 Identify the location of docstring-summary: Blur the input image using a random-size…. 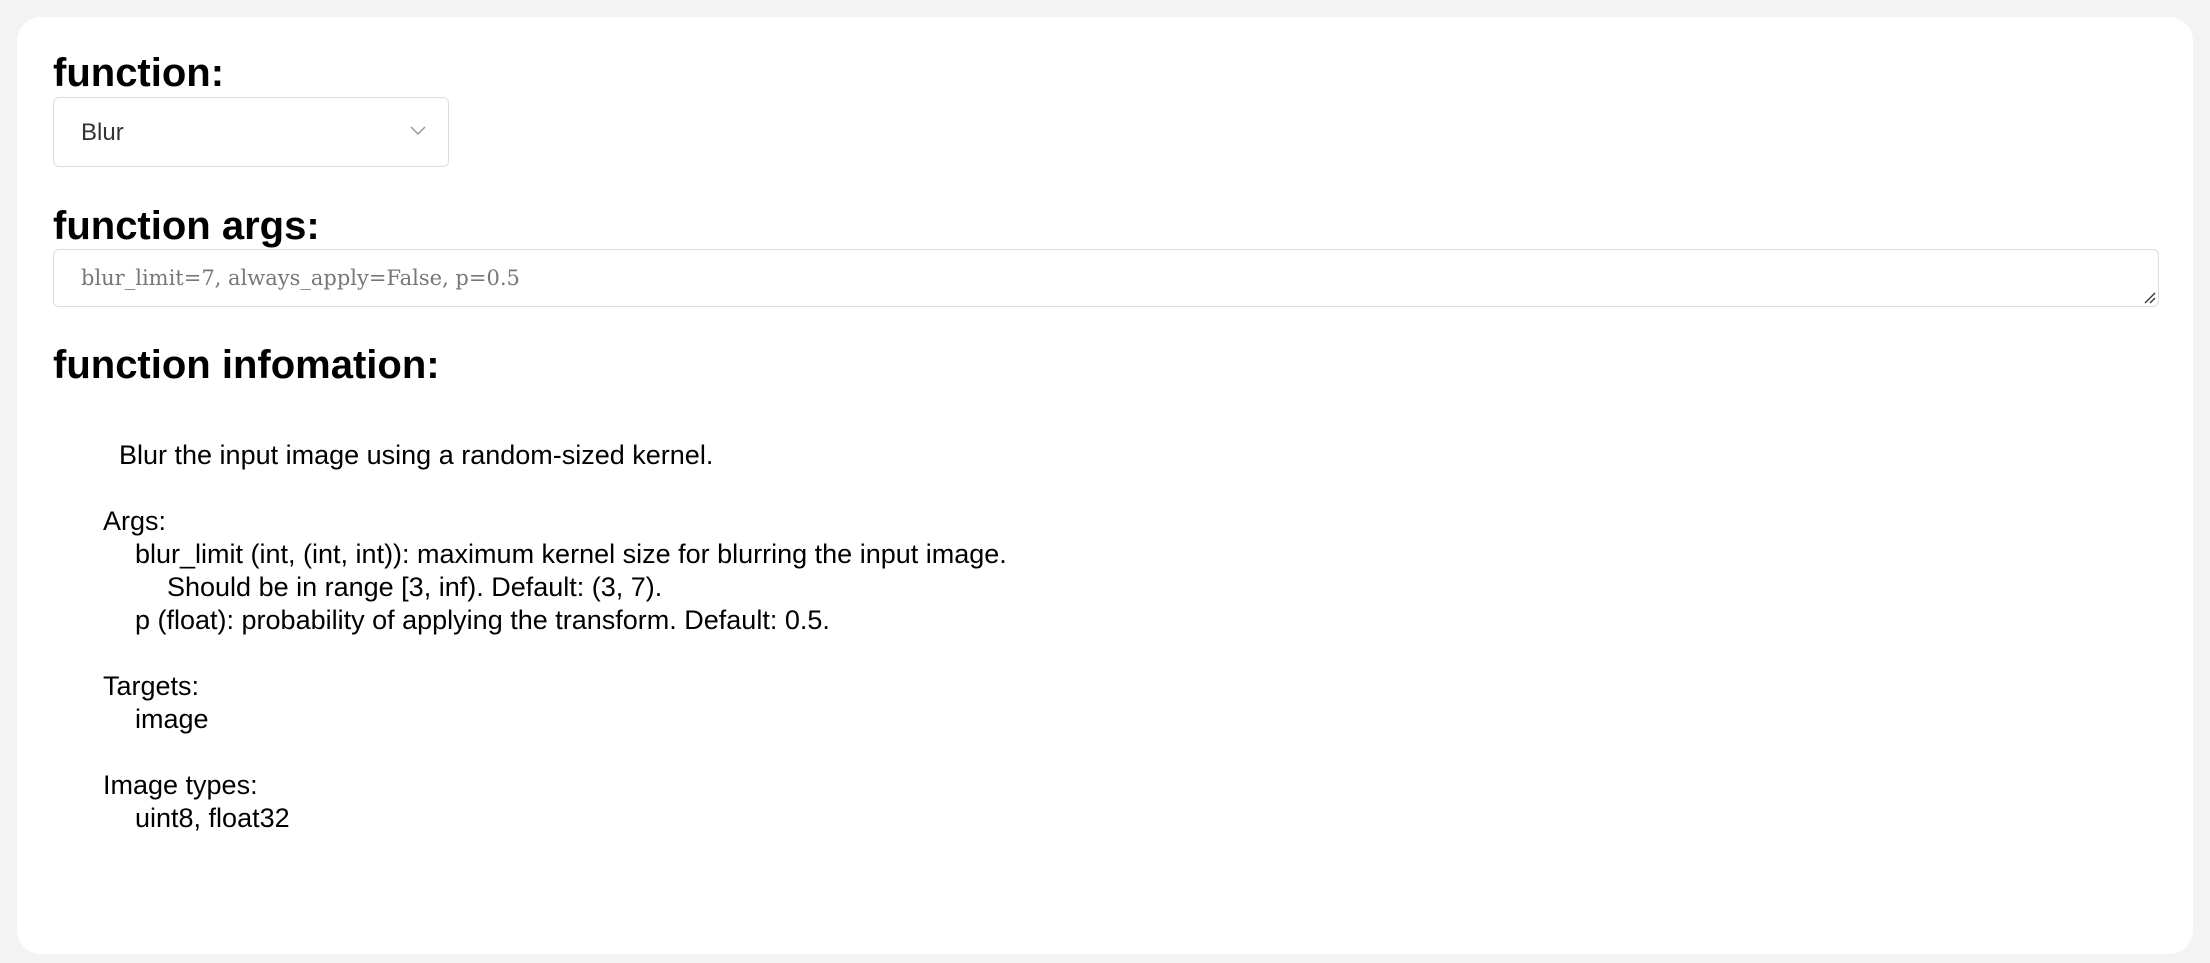
(416, 455).